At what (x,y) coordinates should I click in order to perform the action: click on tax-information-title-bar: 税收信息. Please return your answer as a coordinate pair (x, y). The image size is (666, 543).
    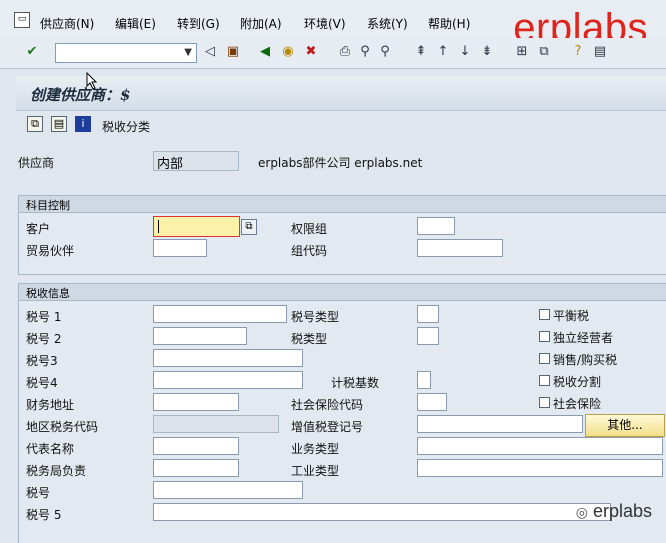
    Looking at the image, I should click on (342, 292).